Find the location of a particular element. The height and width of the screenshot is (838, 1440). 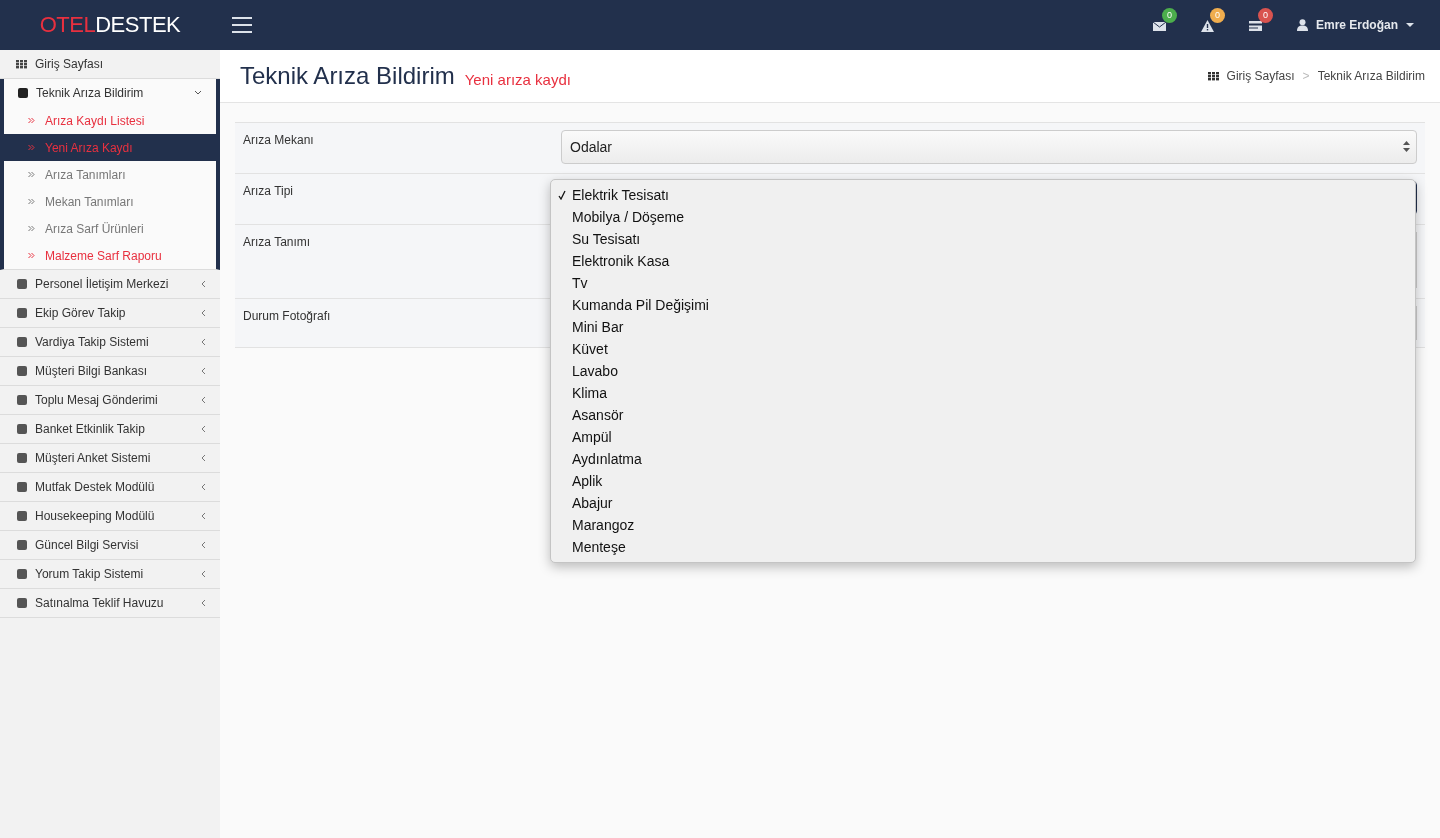

chevron-down-icon is located at coordinates (198, 93).